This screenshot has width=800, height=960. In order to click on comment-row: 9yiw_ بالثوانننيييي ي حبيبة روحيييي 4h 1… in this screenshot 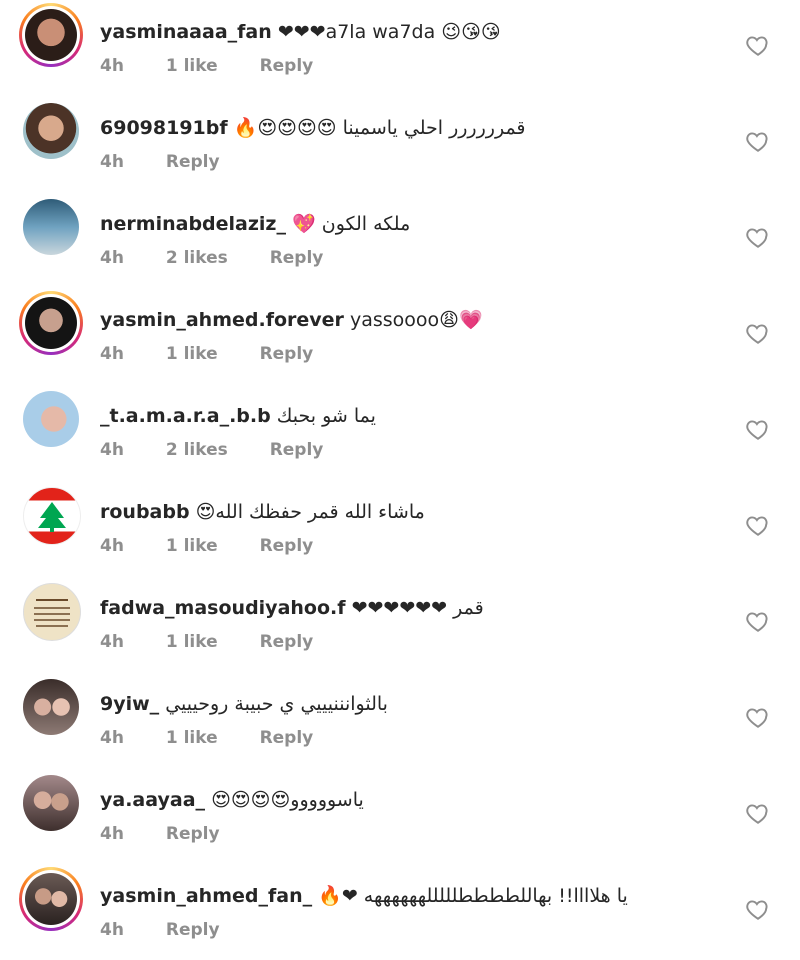, I will do `click(400, 720)`.